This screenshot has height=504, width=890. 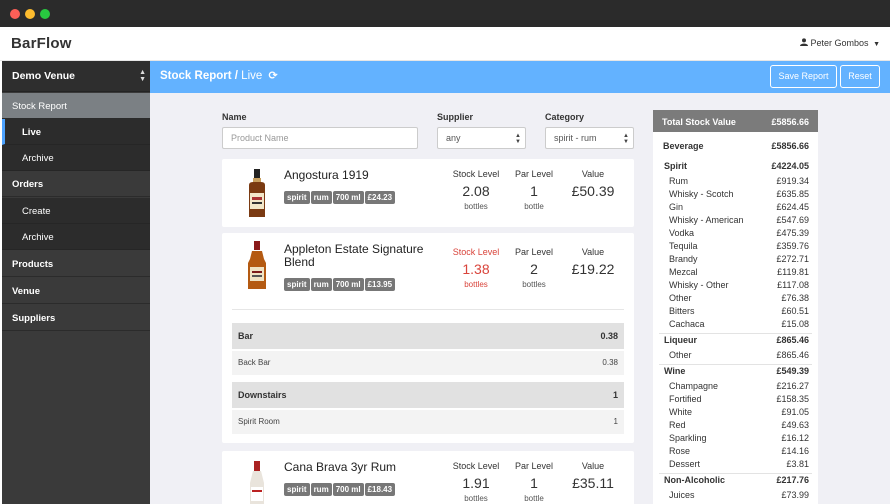 What do you see at coordinates (33, 264) in the screenshot?
I see `sidebar-item-label: Products` at bounding box center [33, 264].